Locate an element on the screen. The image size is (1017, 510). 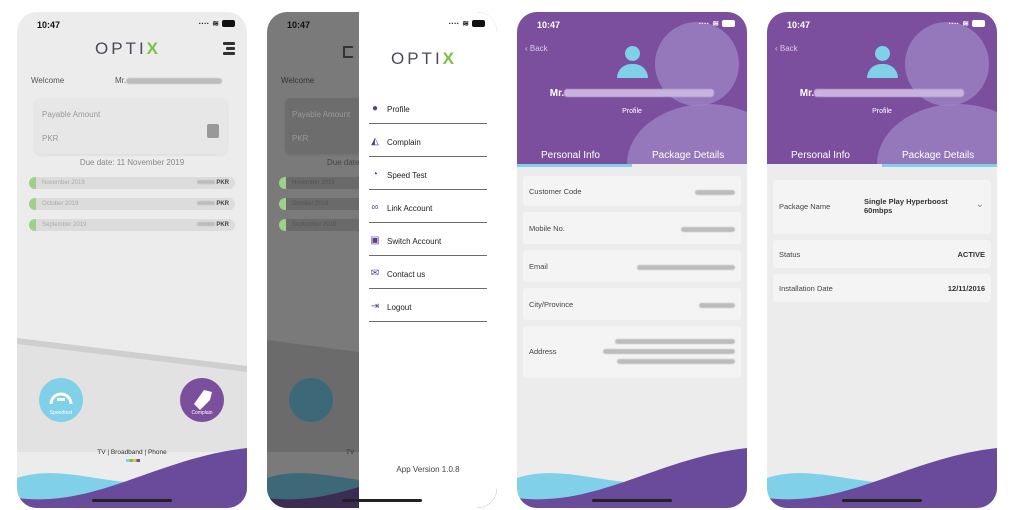
app-version: App Version 1.0.8 is located at coordinates (428, 469).